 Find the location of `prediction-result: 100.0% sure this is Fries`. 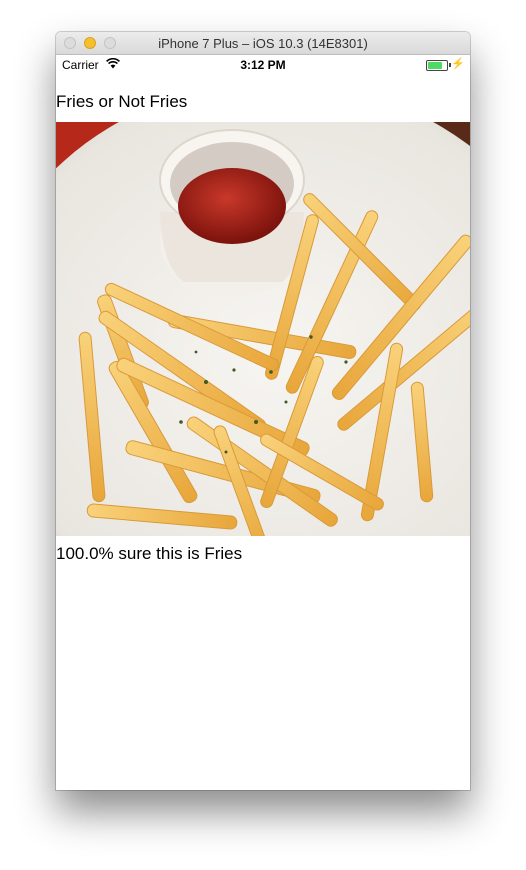

prediction-result: 100.0% sure this is Fries is located at coordinates (149, 553).